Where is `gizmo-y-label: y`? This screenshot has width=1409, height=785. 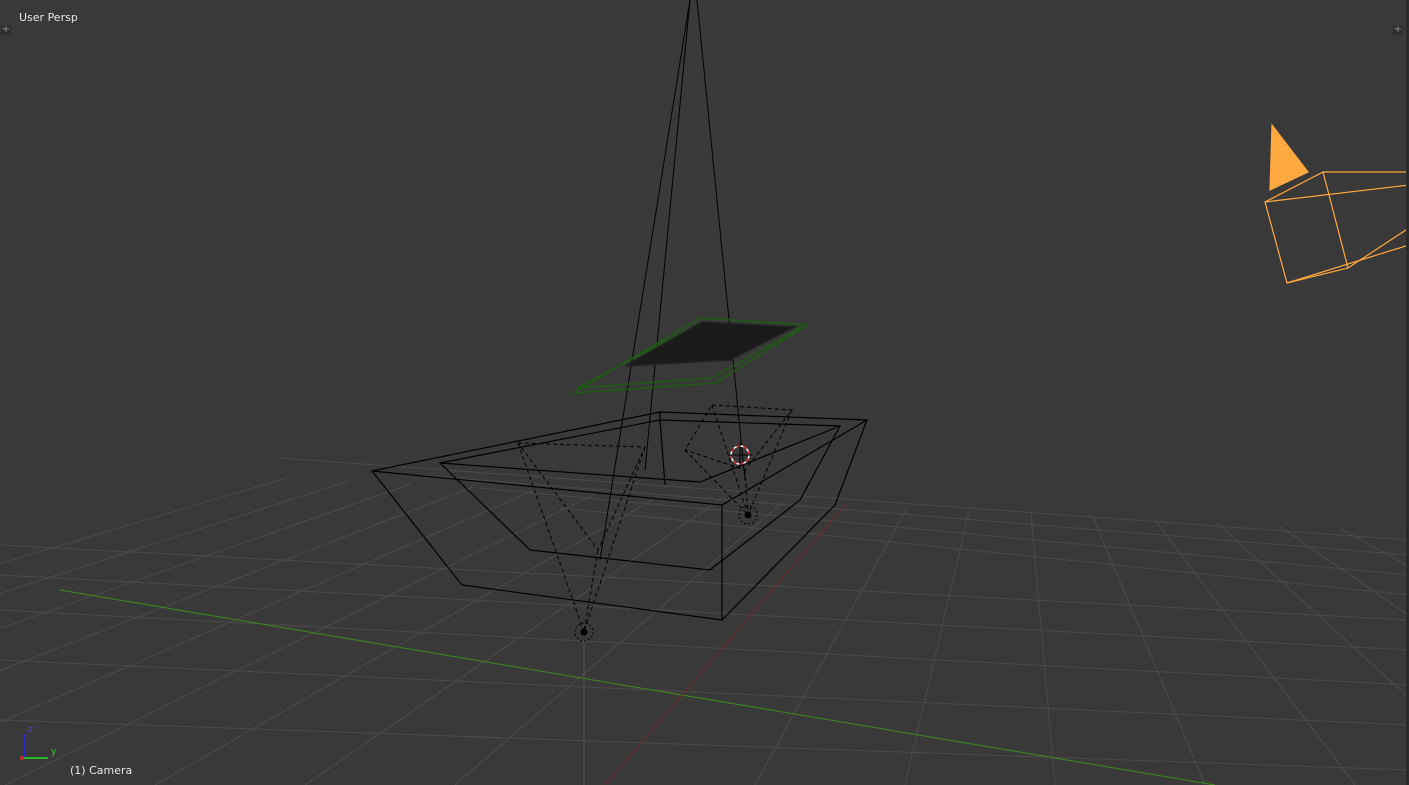
gizmo-y-label: y is located at coordinates (54, 752).